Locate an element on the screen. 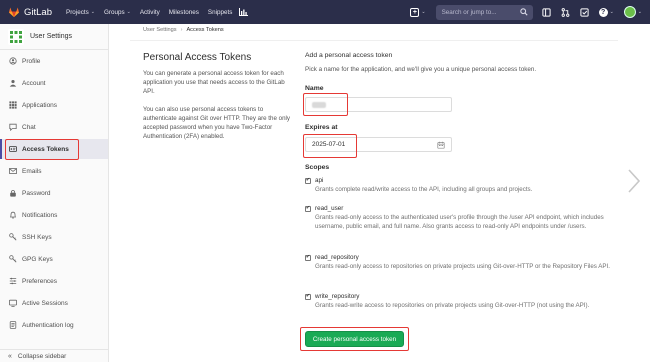 The image size is (650, 362). sidebar-item-label: Account is located at coordinates (34, 83).